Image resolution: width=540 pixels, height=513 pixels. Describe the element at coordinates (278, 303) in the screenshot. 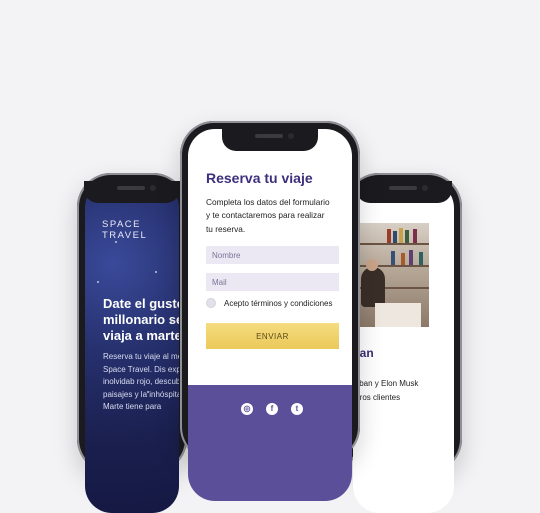

I see `terms-label: Acepto términos y condiciones` at that location.